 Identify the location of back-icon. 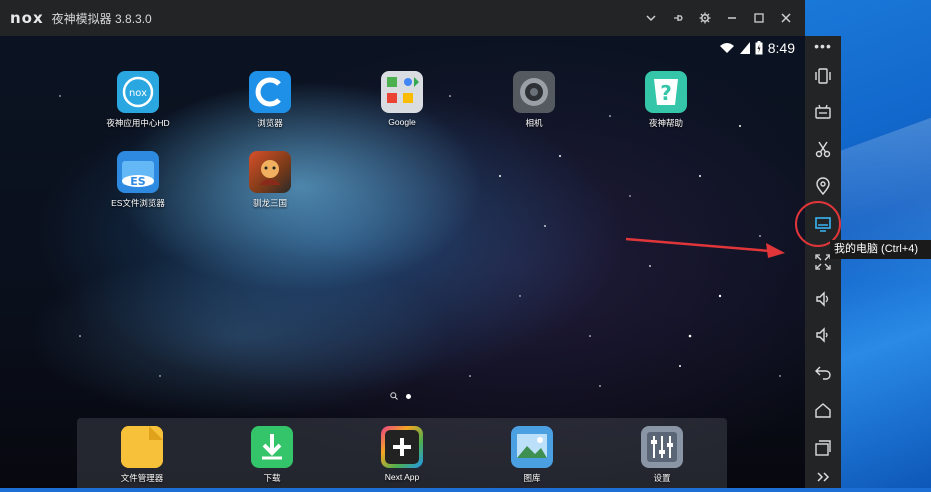
(823, 372).